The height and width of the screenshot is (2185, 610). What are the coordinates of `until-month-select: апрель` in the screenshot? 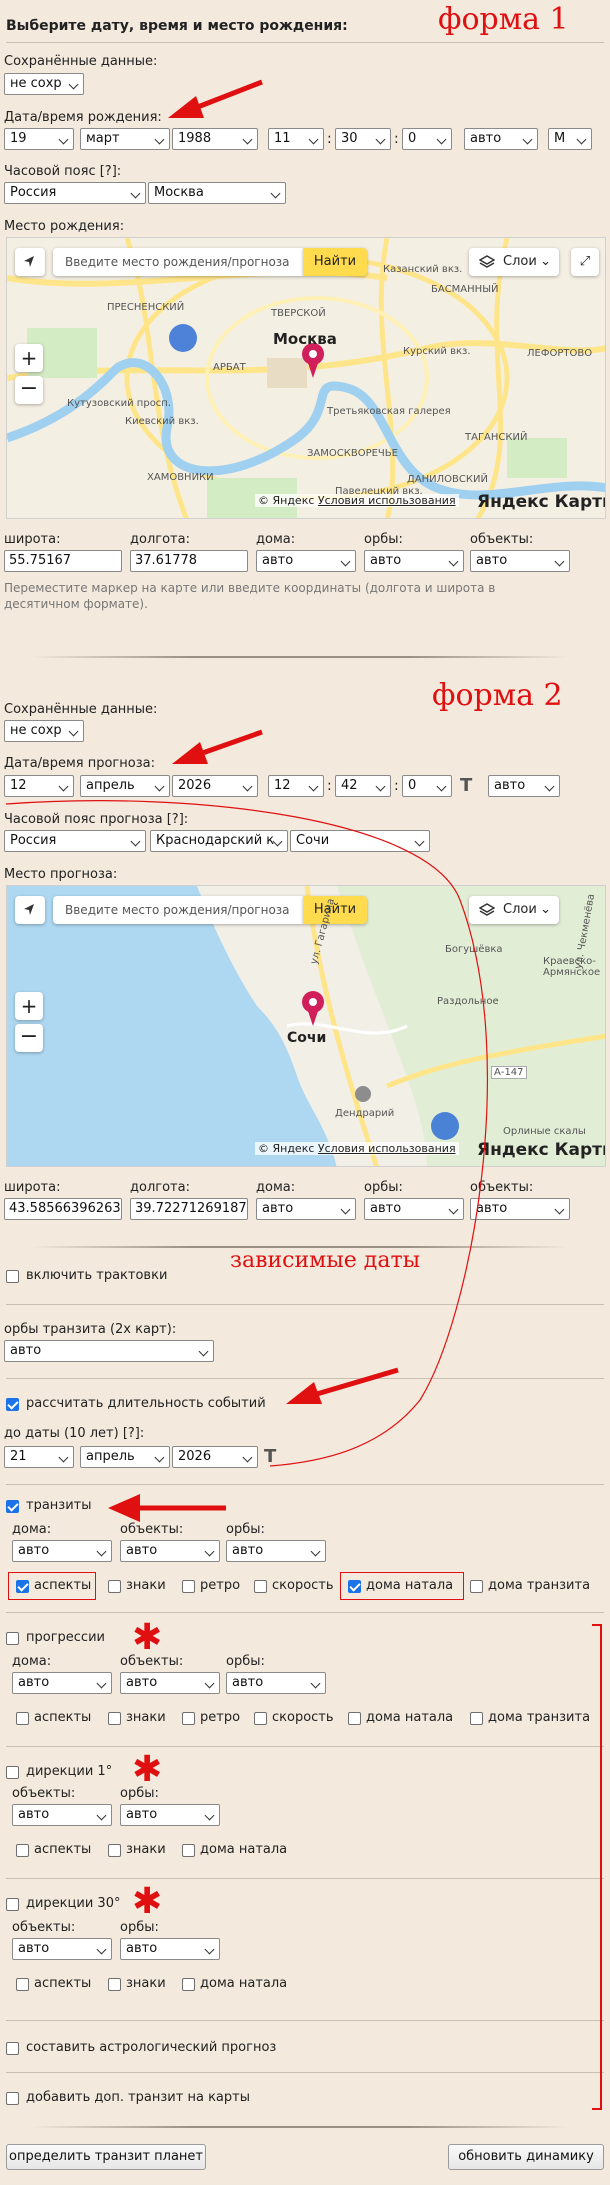 It's located at (125, 1457).